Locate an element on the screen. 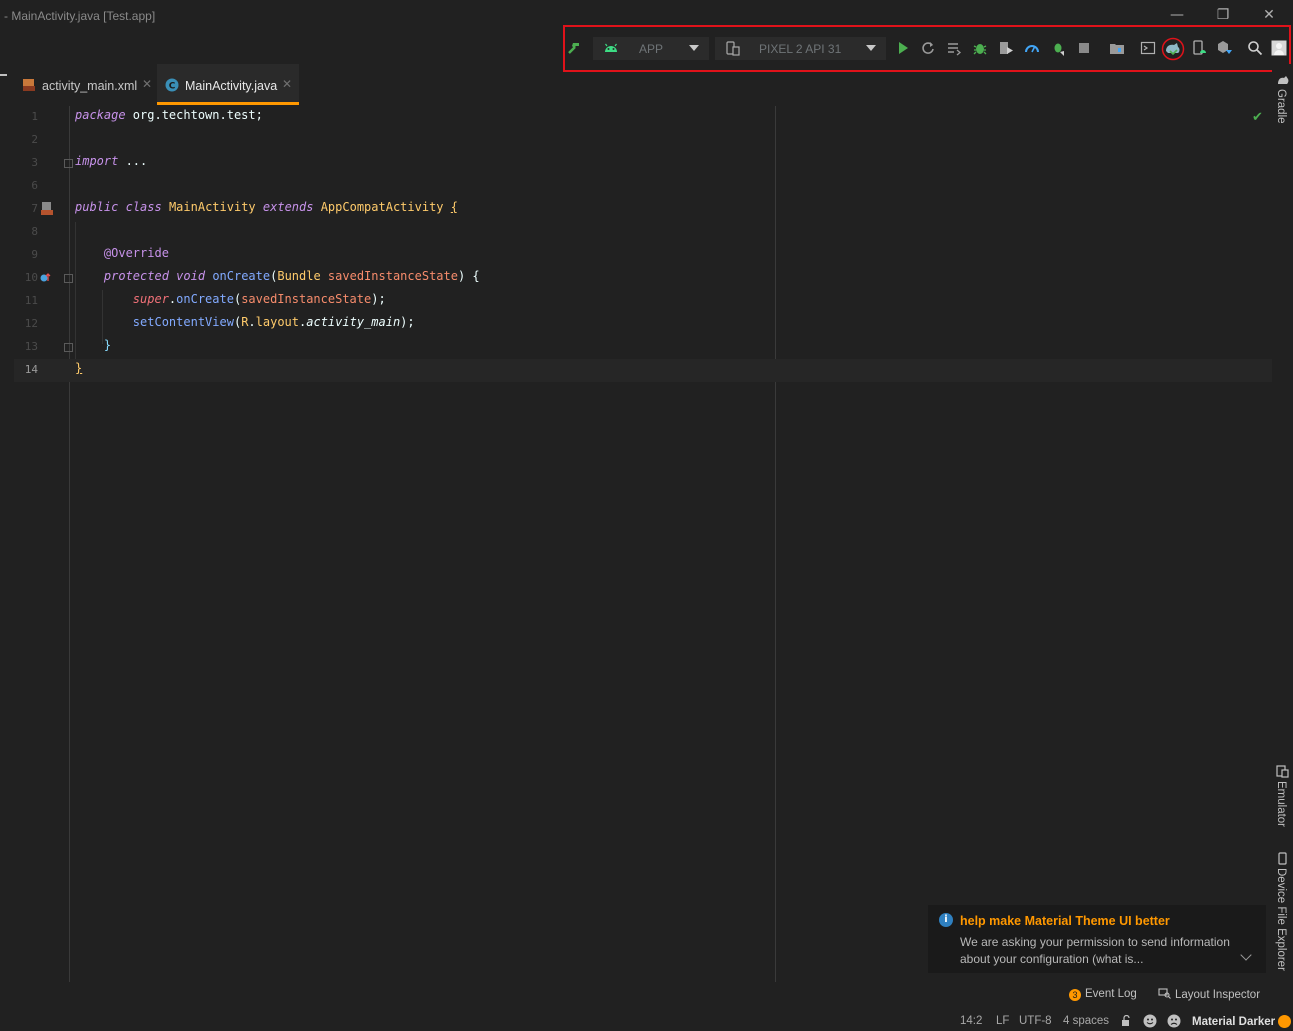  sad-face-icon is located at coordinates (1174, 1021).